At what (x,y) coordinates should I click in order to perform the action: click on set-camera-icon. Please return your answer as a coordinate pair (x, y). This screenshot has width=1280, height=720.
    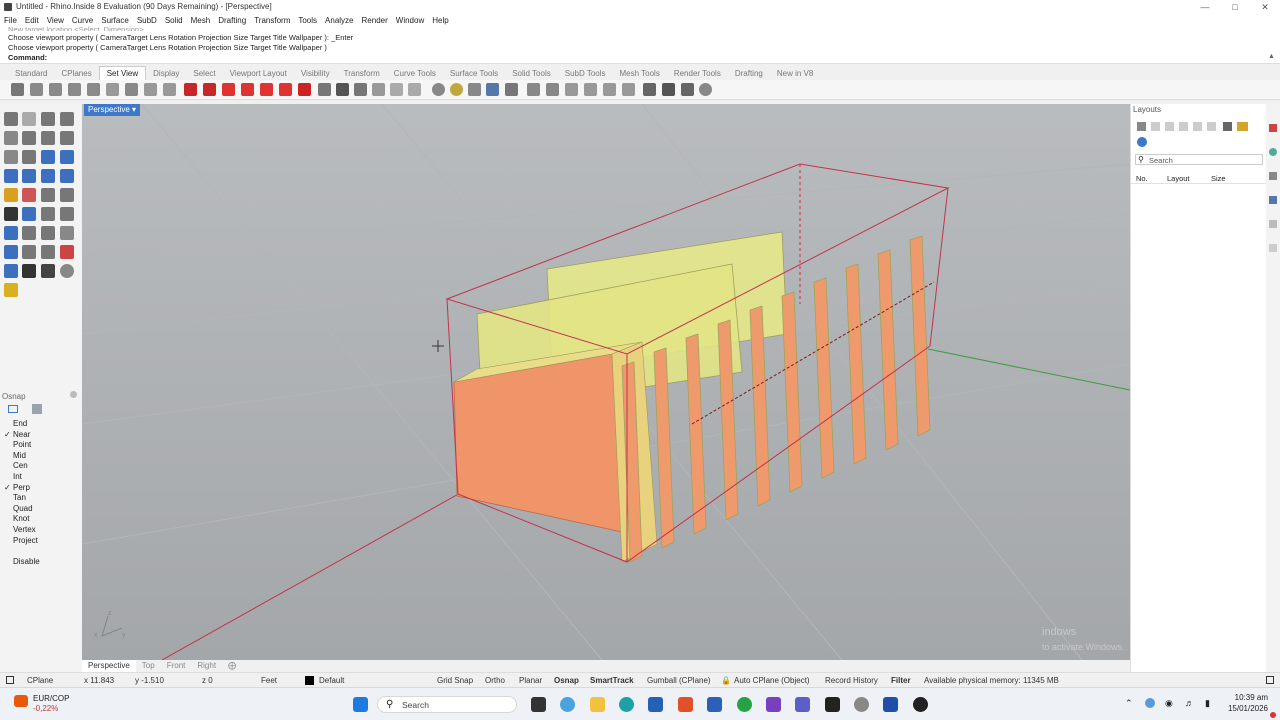
    Looking at the image, I should click on (209, 89).